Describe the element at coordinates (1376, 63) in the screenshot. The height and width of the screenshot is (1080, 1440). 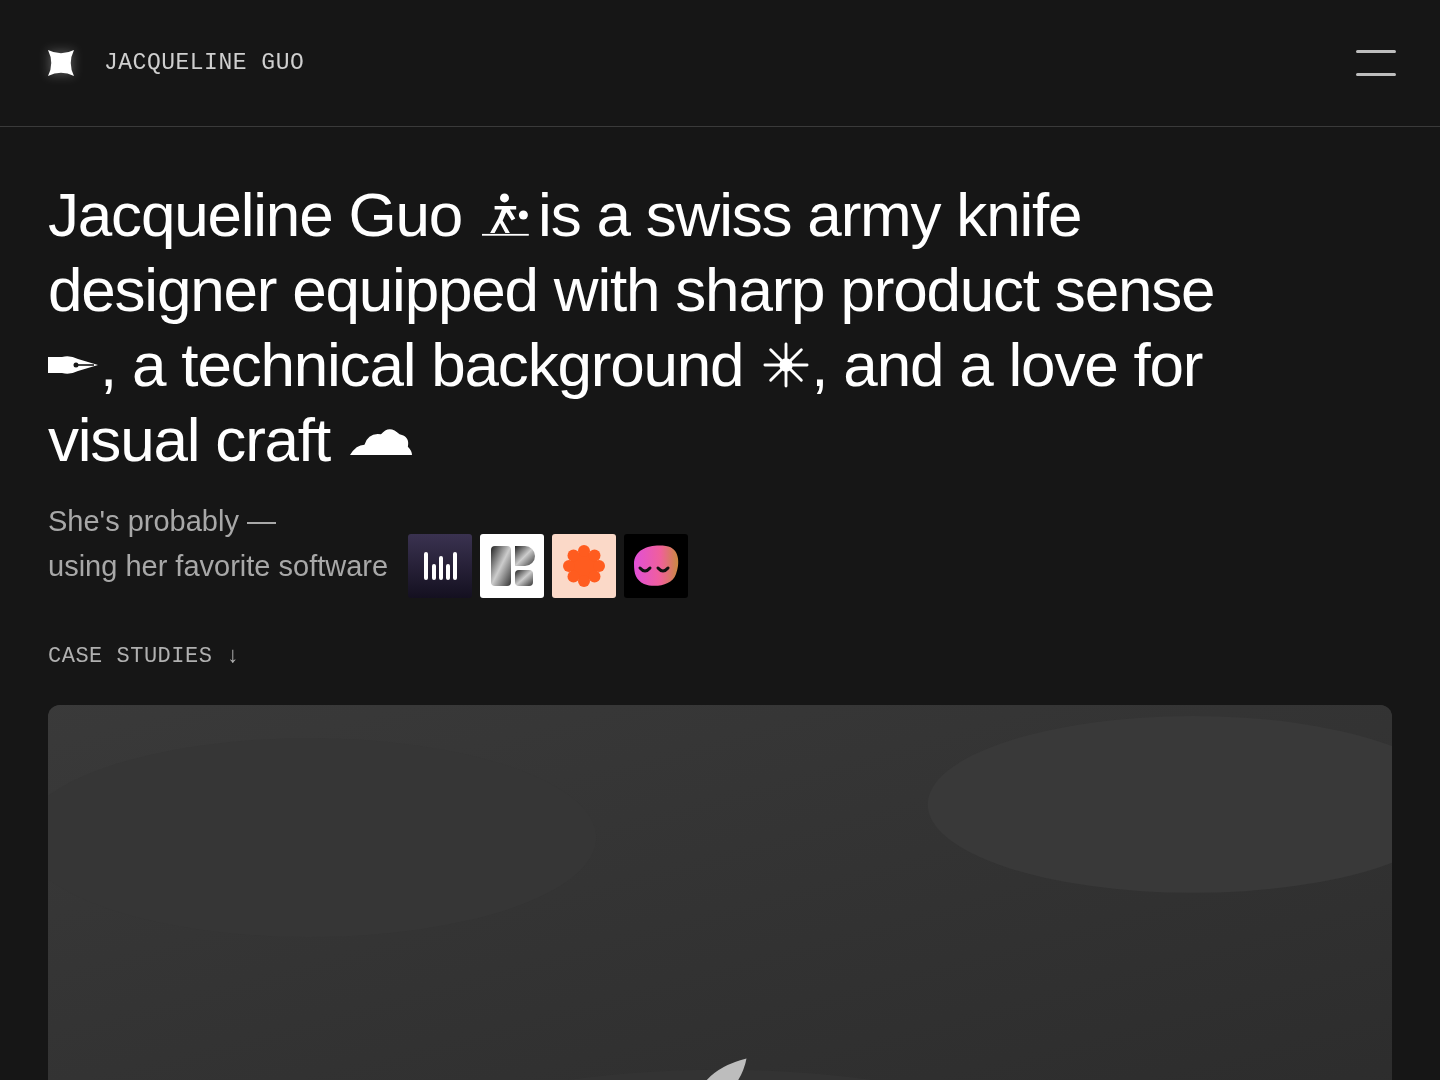
I see `menu-icon` at that location.